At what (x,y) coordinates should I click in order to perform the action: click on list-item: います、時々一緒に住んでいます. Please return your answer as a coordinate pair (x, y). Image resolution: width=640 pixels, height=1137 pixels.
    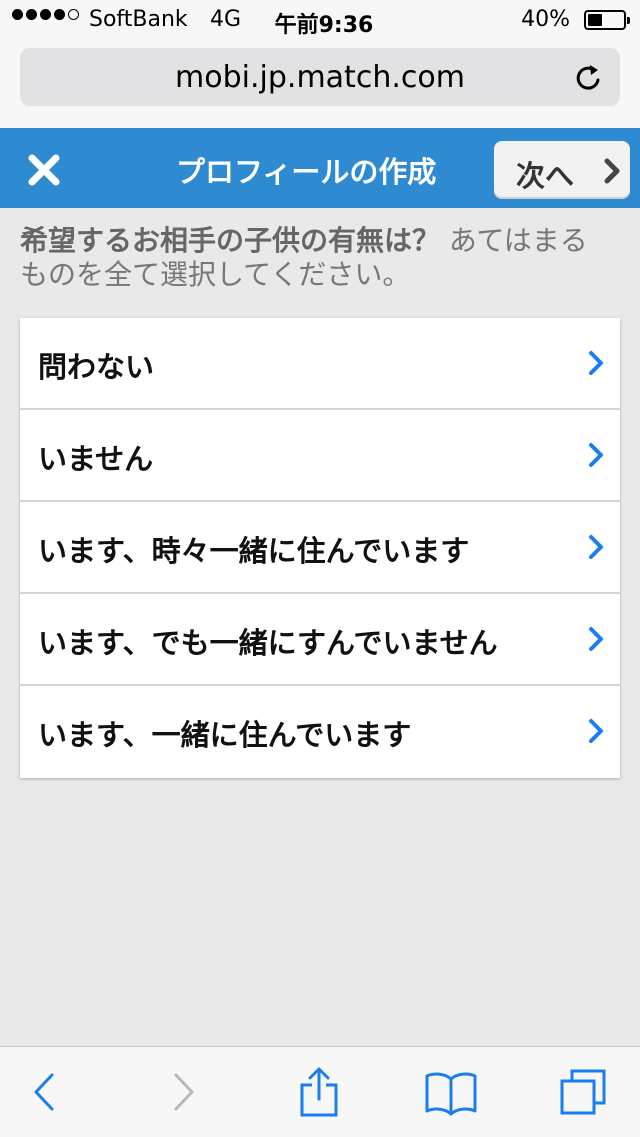
    Looking at the image, I should click on (320, 548).